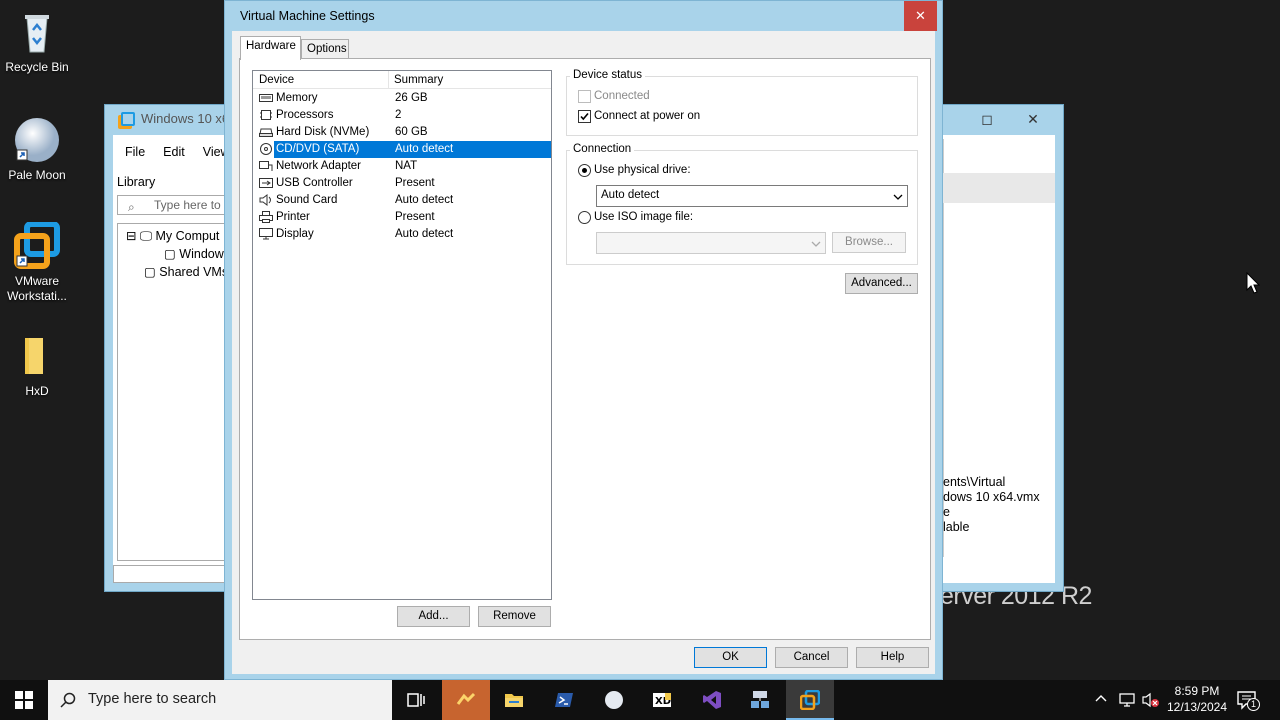  I want to click on desktop-icon-pale-moon: Pale Moon, so click(37, 149).